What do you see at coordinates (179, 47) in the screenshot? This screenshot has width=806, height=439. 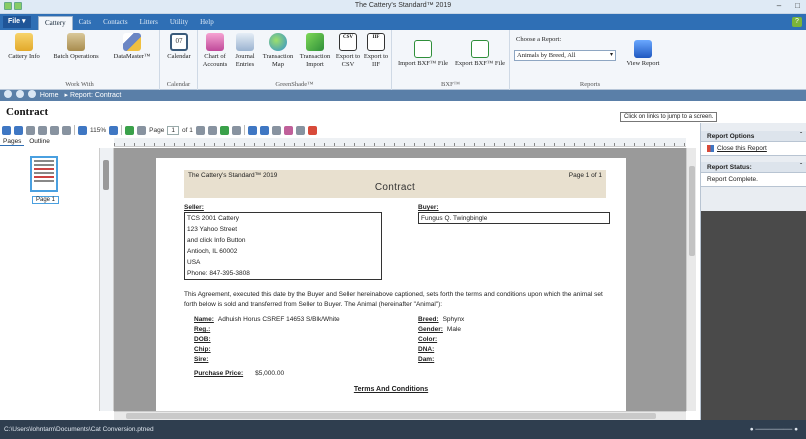 I see `calendar-button: 07 Calendar` at bounding box center [179, 47].